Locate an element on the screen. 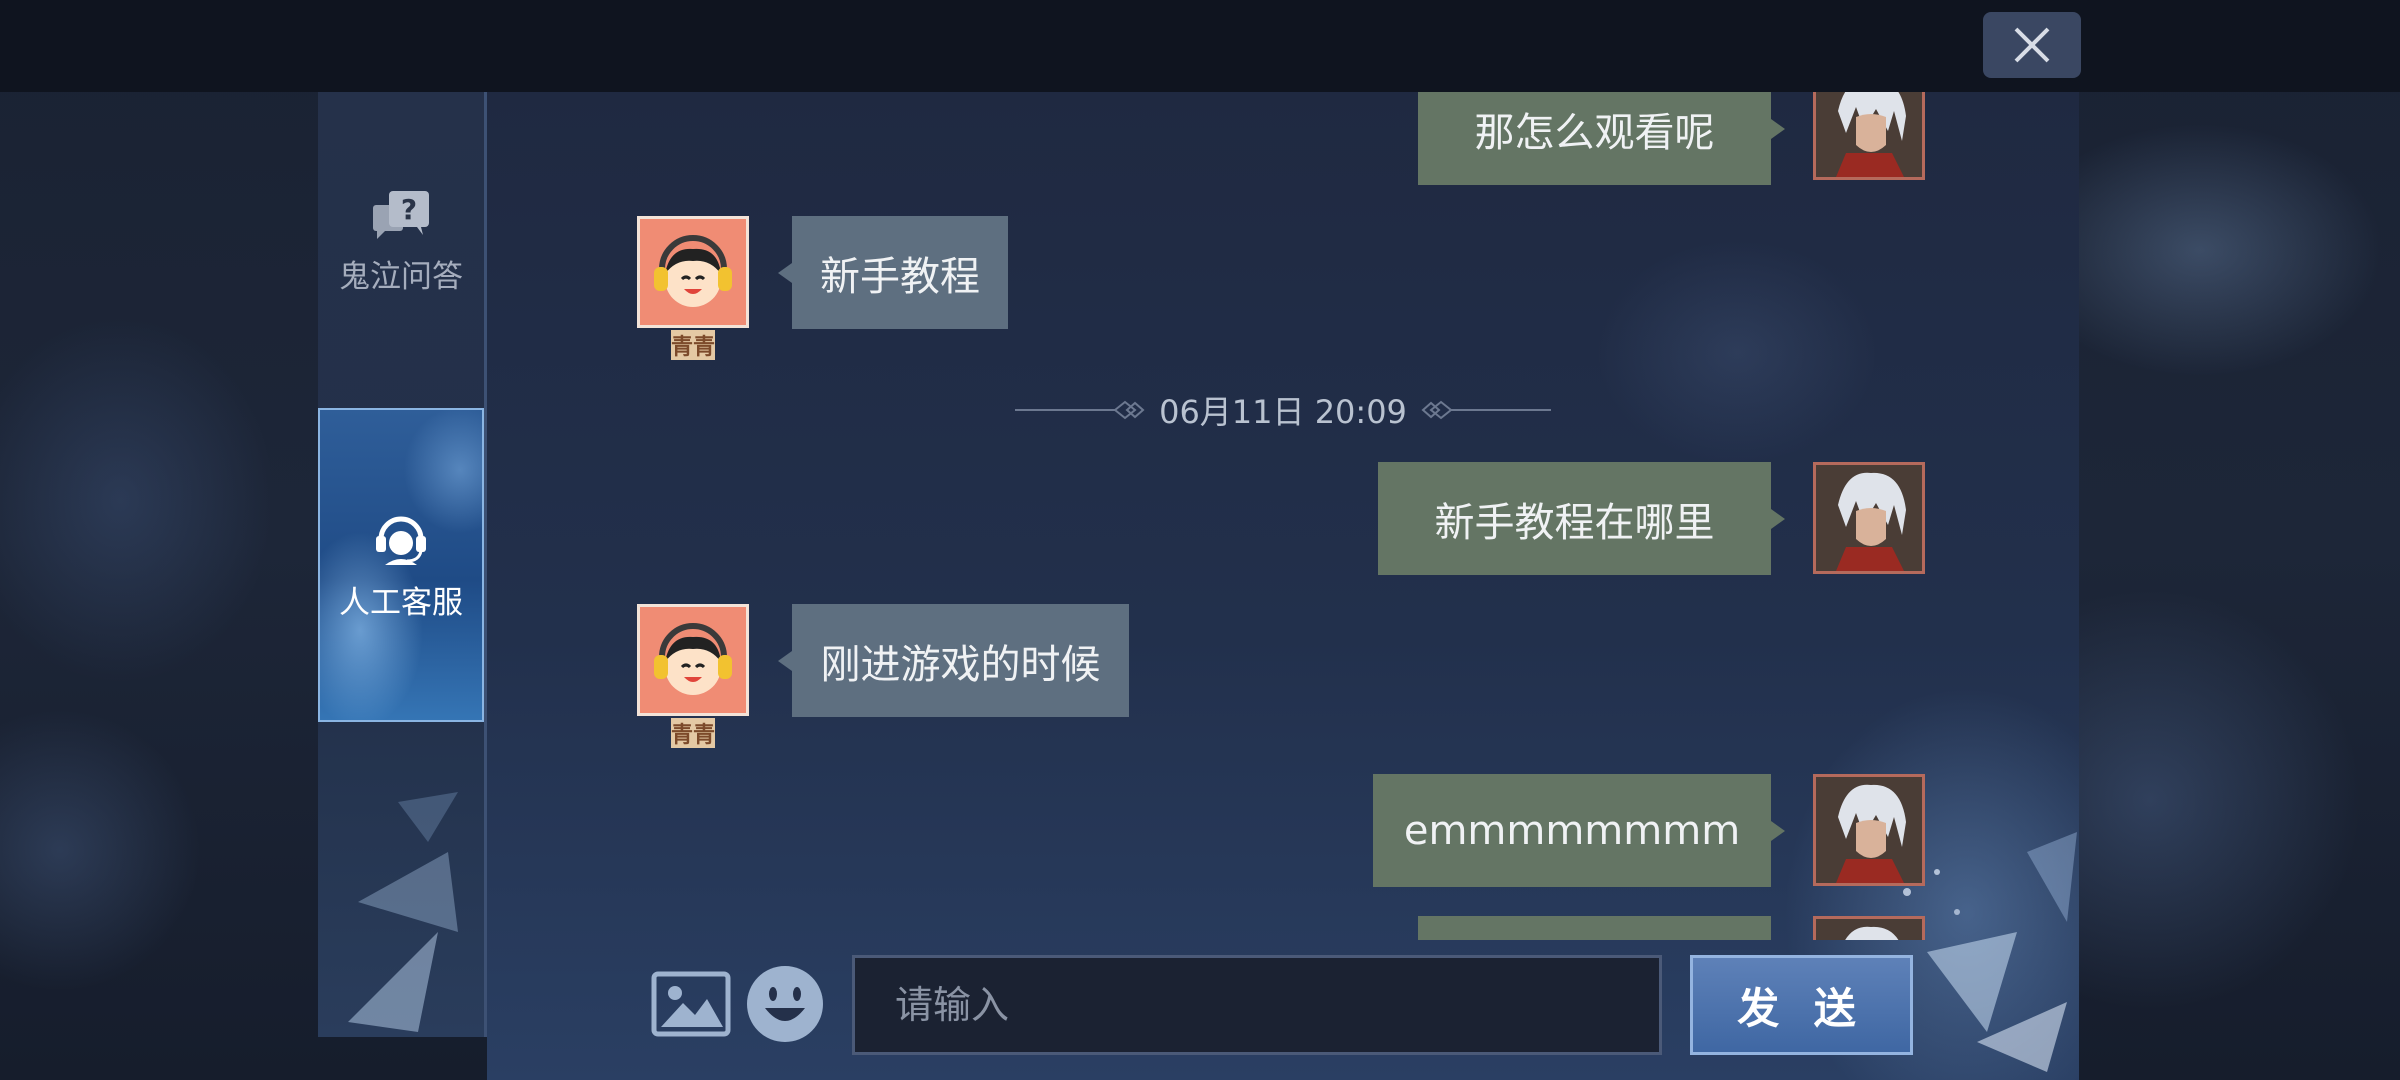 The image size is (2400, 1080). image-icon is located at coordinates (691, 1004).